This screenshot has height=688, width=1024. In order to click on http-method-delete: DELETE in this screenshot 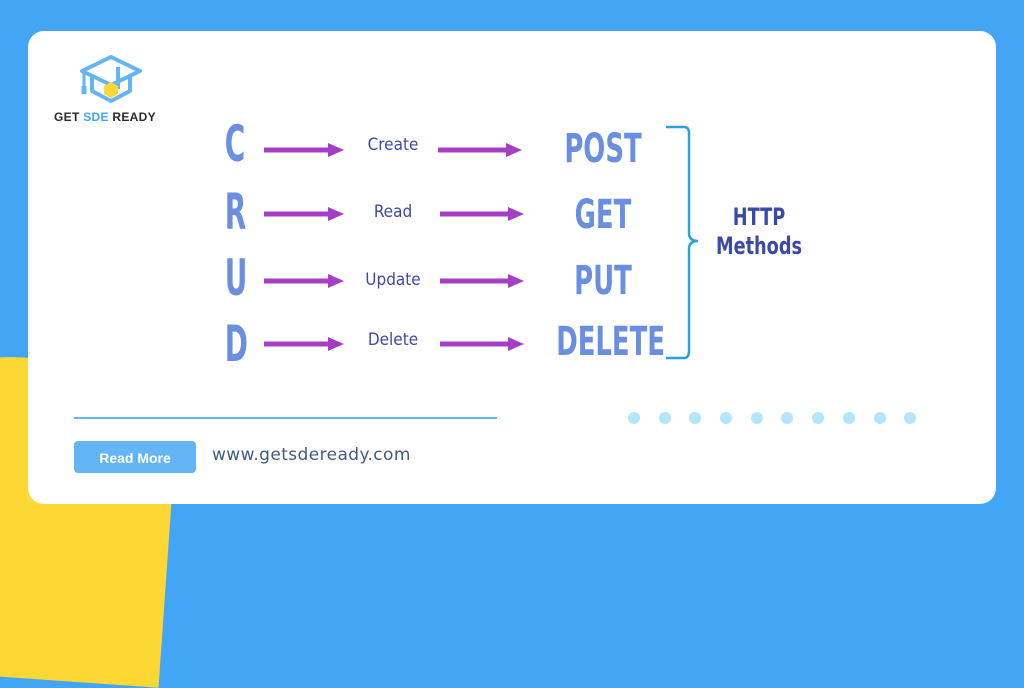, I will do `click(611, 342)`.